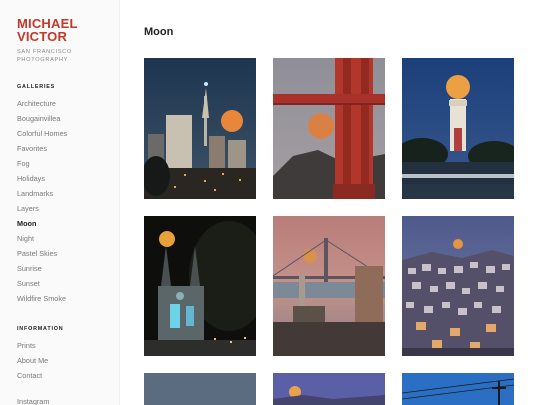 The width and height of the screenshot is (540, 405). What do you see at coordinates (35, 193) in the screenshot?
I see `sidebar-item-landmarks: Landmarks` at bounding box center [35, 193].